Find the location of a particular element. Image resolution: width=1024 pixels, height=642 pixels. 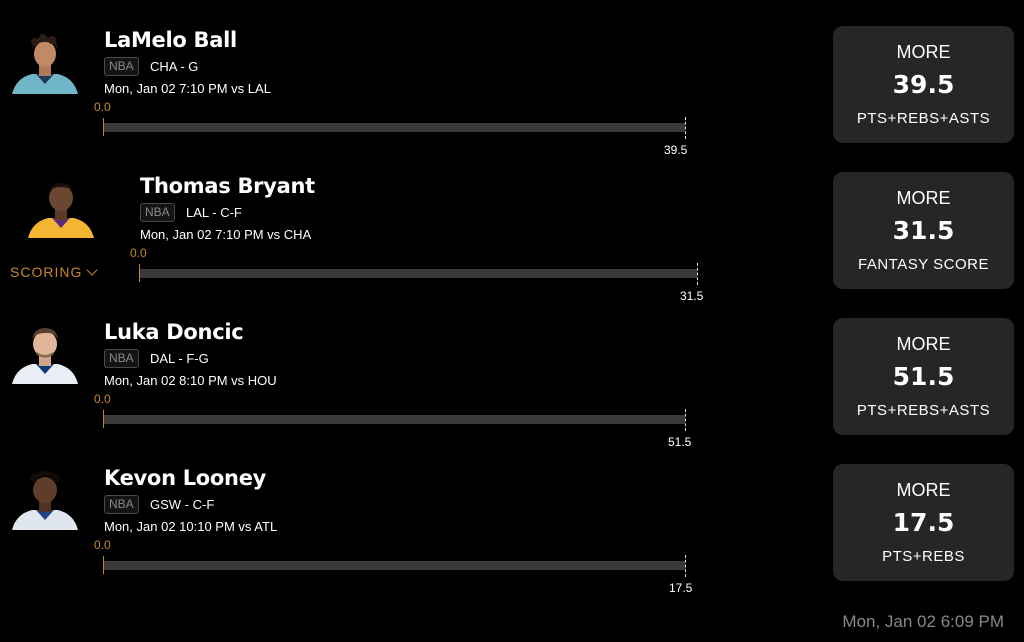

more-pick-button: MORE 17.5 PTS+REBS is located at coordinates (923, 522).